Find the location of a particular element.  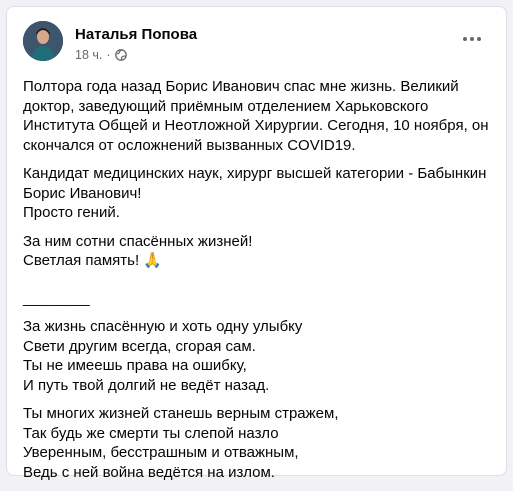

post-text-line: Ты не имеешь права на ошибку, is located at coordinates (135, 365).